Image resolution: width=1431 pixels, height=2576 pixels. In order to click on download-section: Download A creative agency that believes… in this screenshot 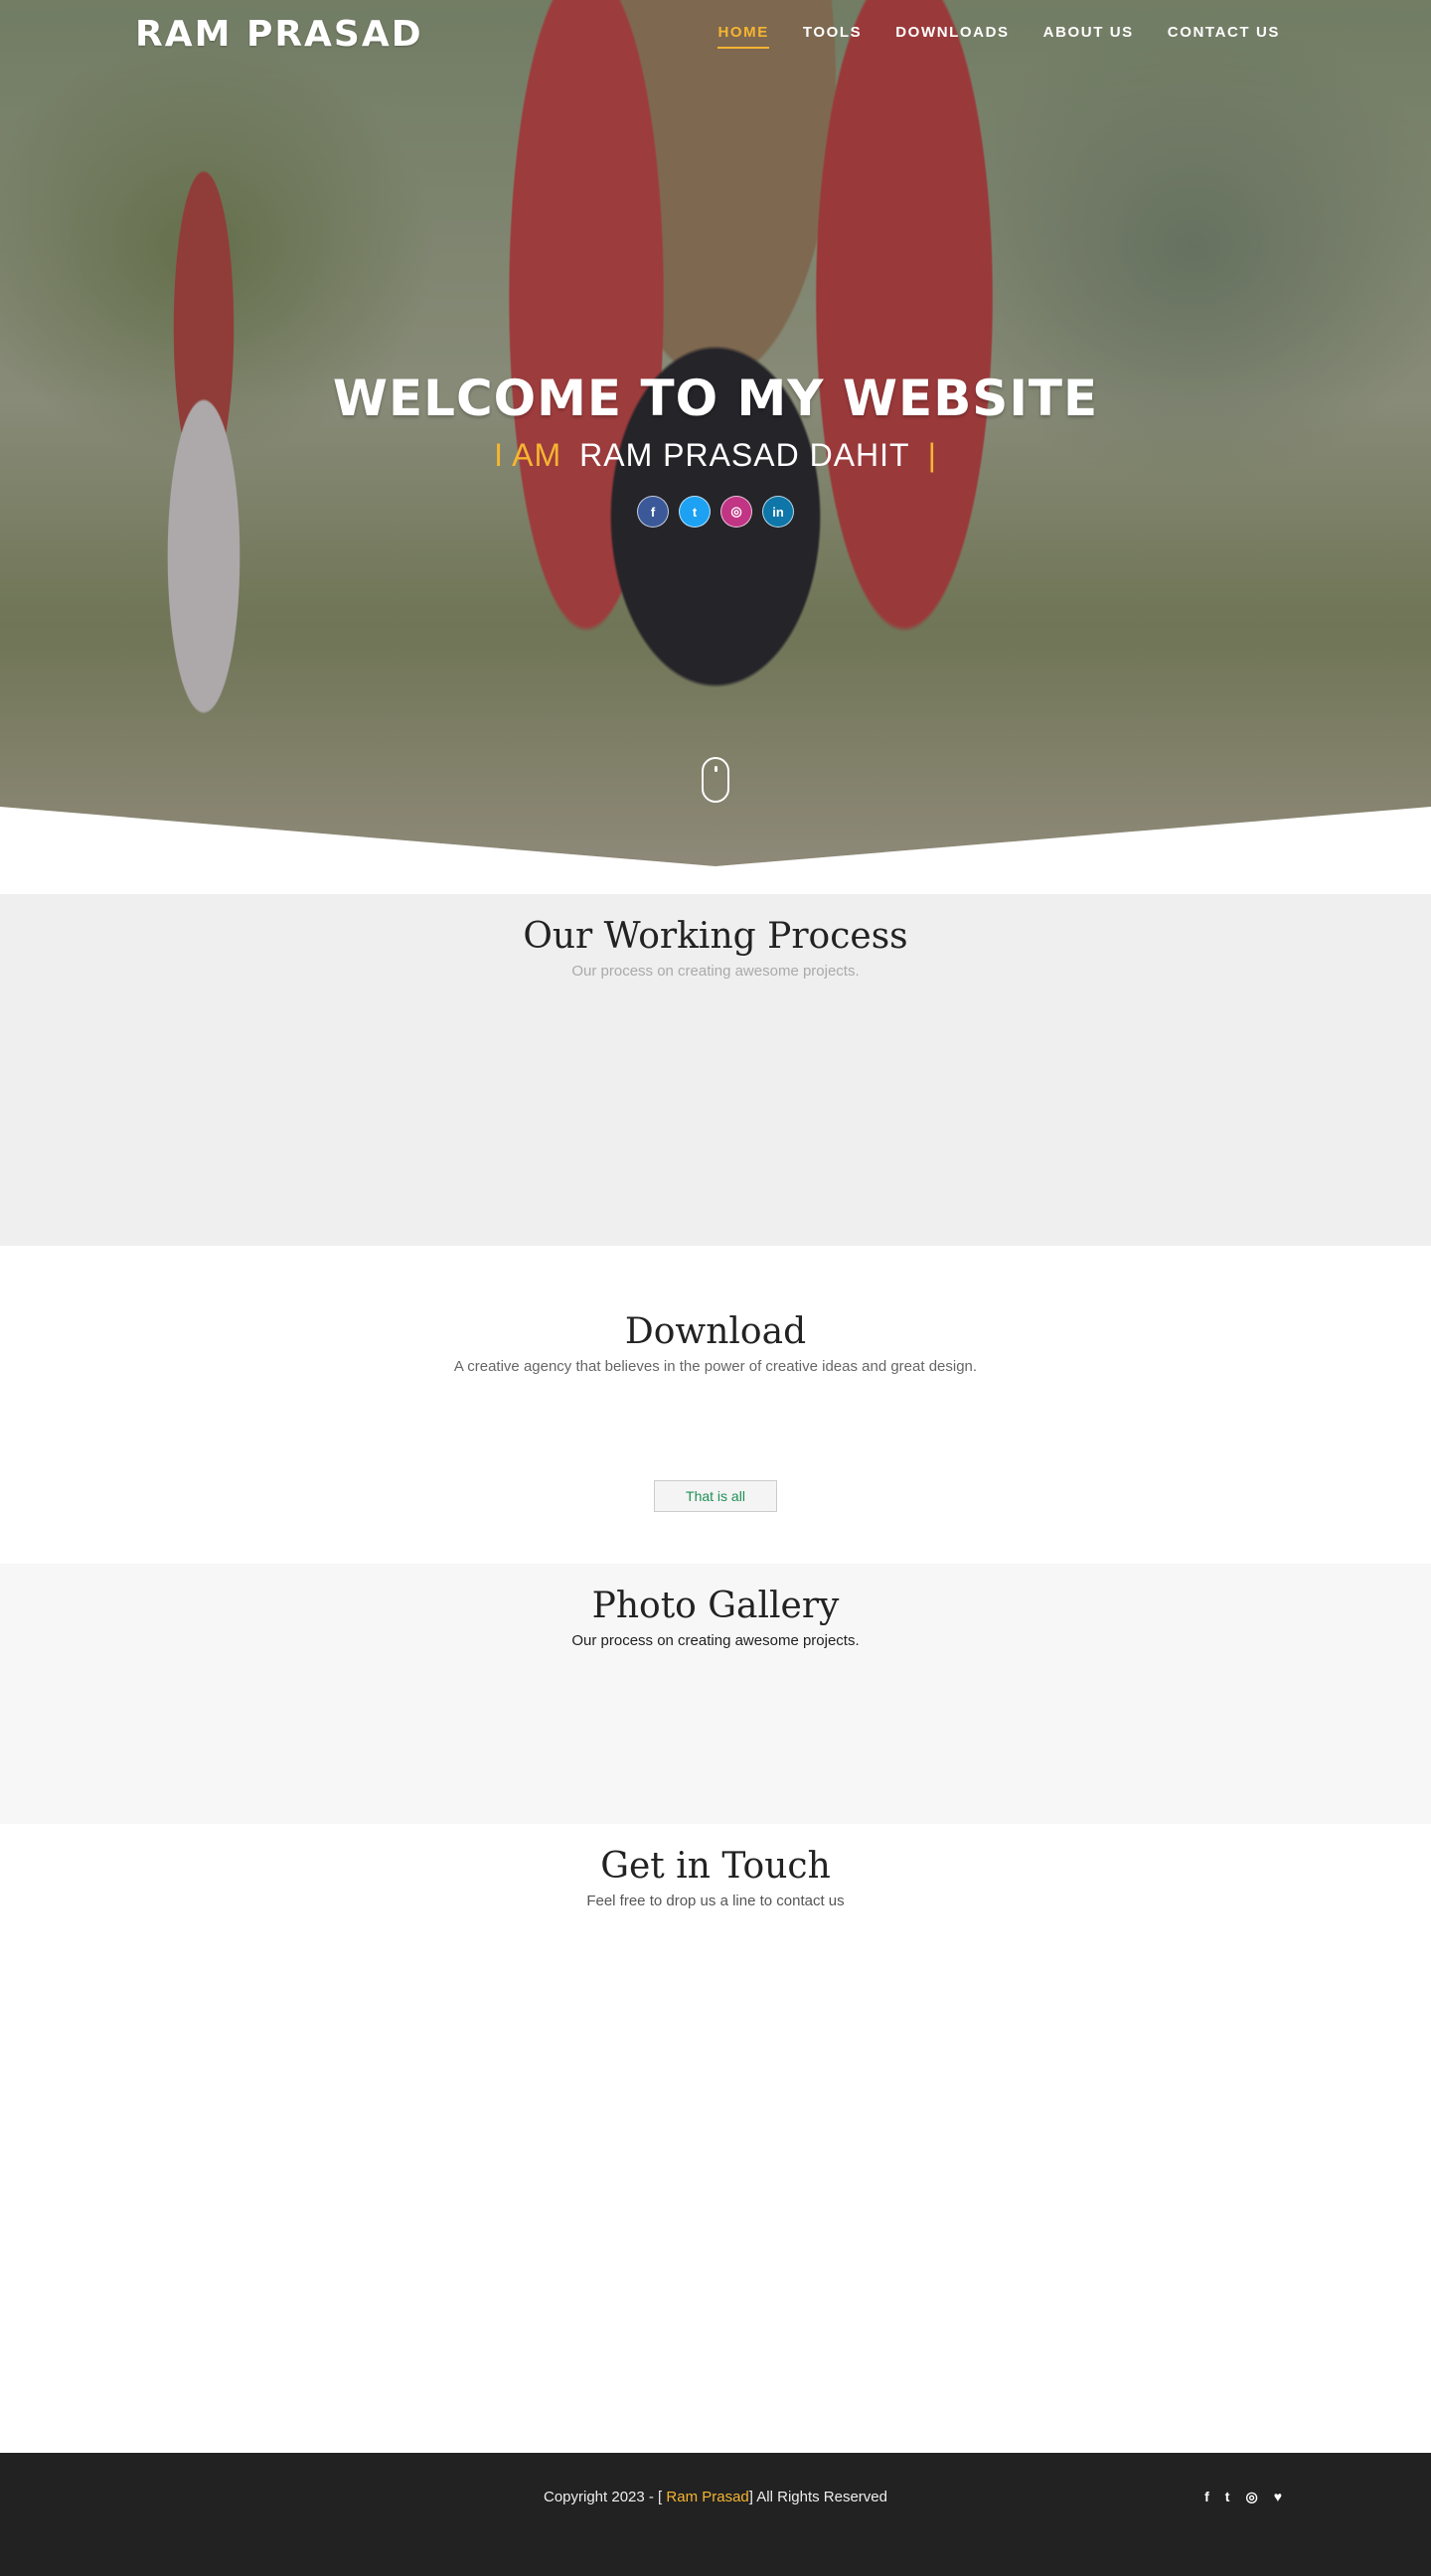, I will do `click(715, 1405)`.